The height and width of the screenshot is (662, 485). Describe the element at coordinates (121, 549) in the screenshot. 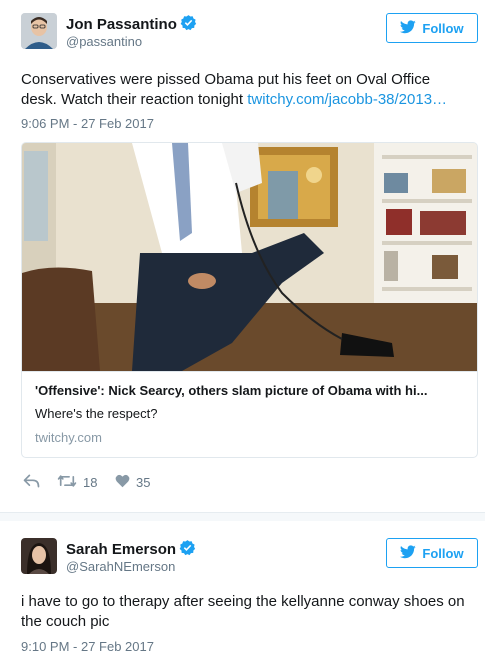

I see `display-name-text: Sarah Emerson` at that location.